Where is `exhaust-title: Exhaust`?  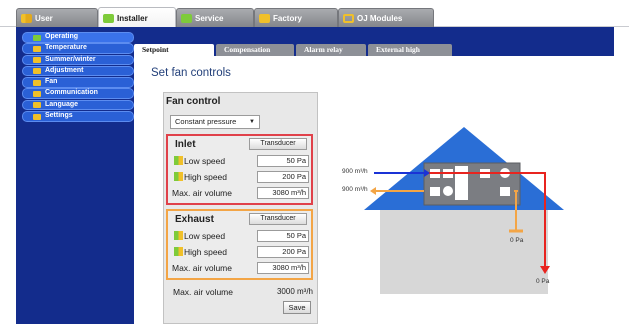
exhaust-title: Exhaust is located at coordinates (194, 219).